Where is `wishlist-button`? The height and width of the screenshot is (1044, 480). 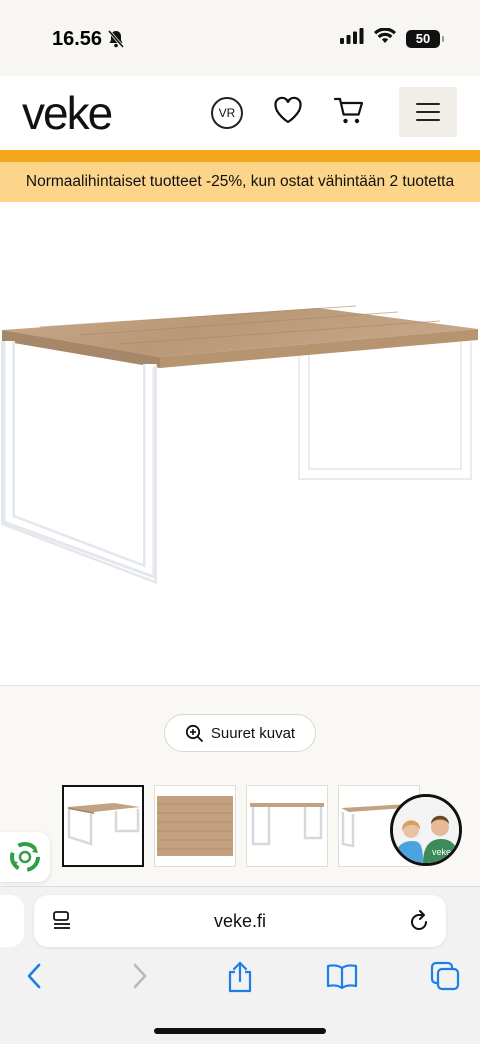
wishlist-button is located at coordinates (288, 112).